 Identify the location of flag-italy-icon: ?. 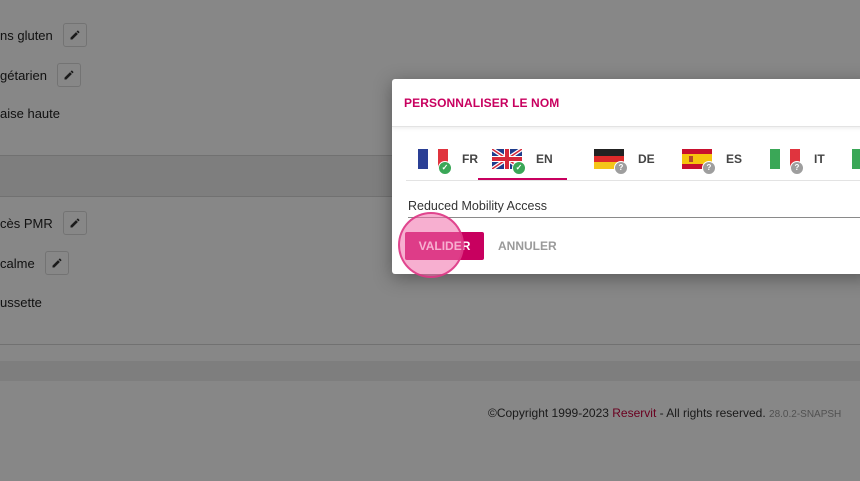
(787, 162).